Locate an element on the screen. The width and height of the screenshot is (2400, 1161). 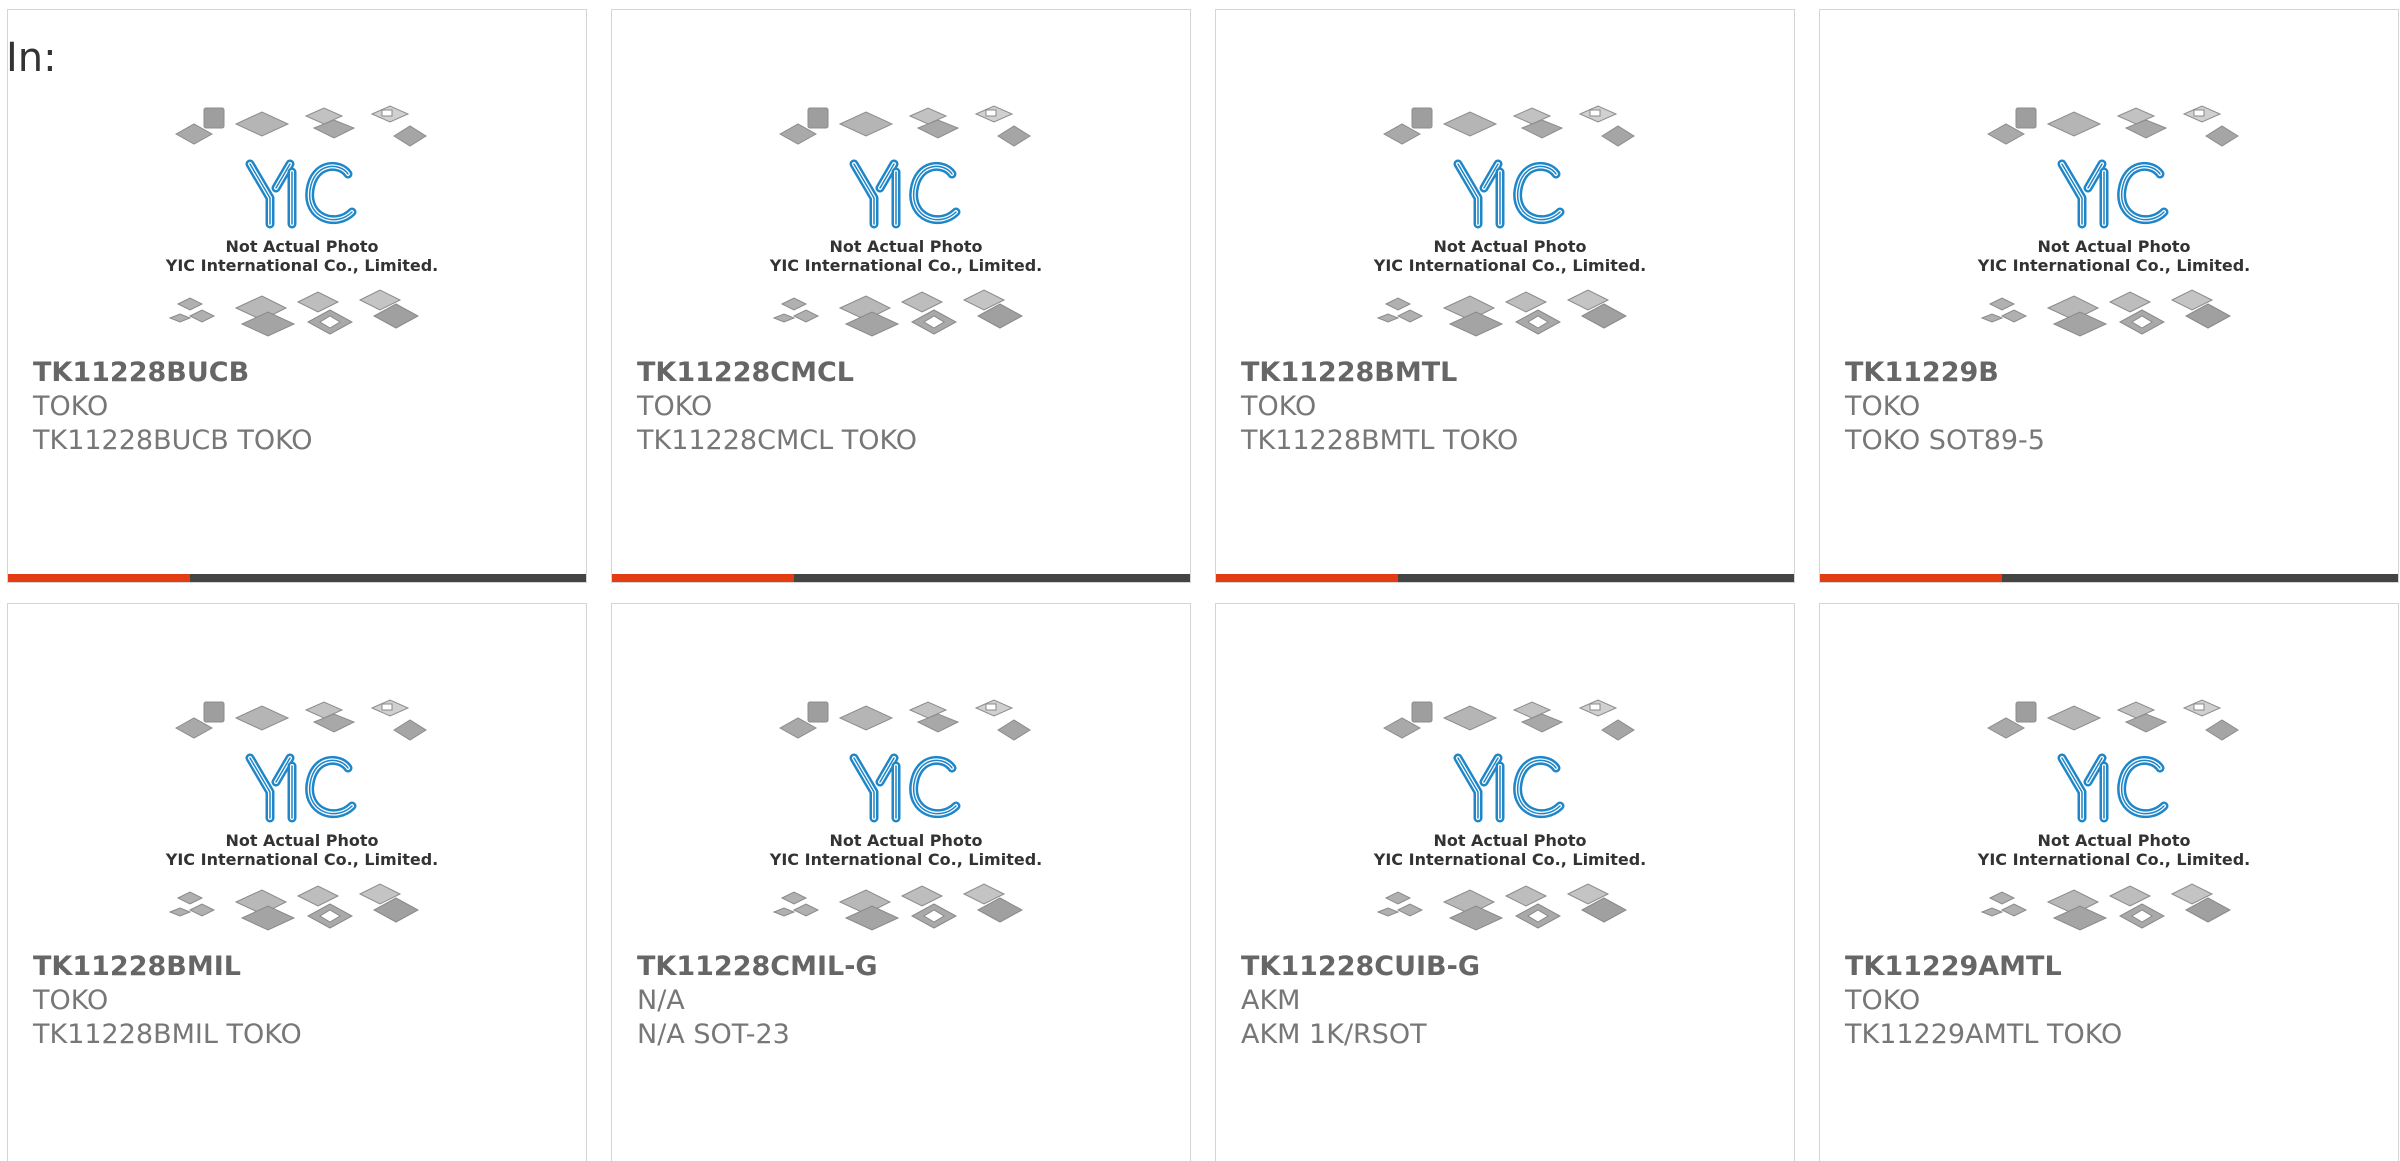
description-label: TK11228BMTL TOKO is located at coordinates (1380, 440).